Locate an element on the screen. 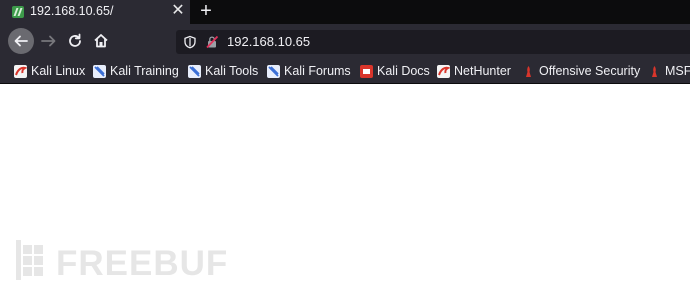 The image size is (690, 286). tracking-protection-shield-icon is located at coordinates (190, 42).